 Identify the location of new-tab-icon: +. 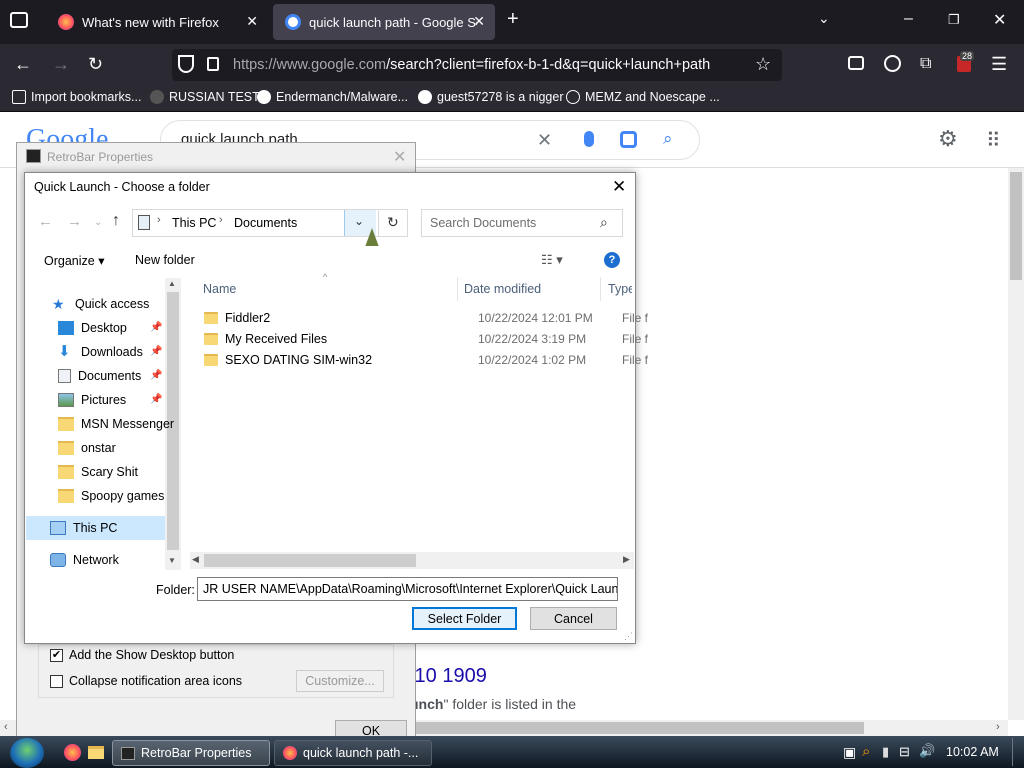
(513, 19).